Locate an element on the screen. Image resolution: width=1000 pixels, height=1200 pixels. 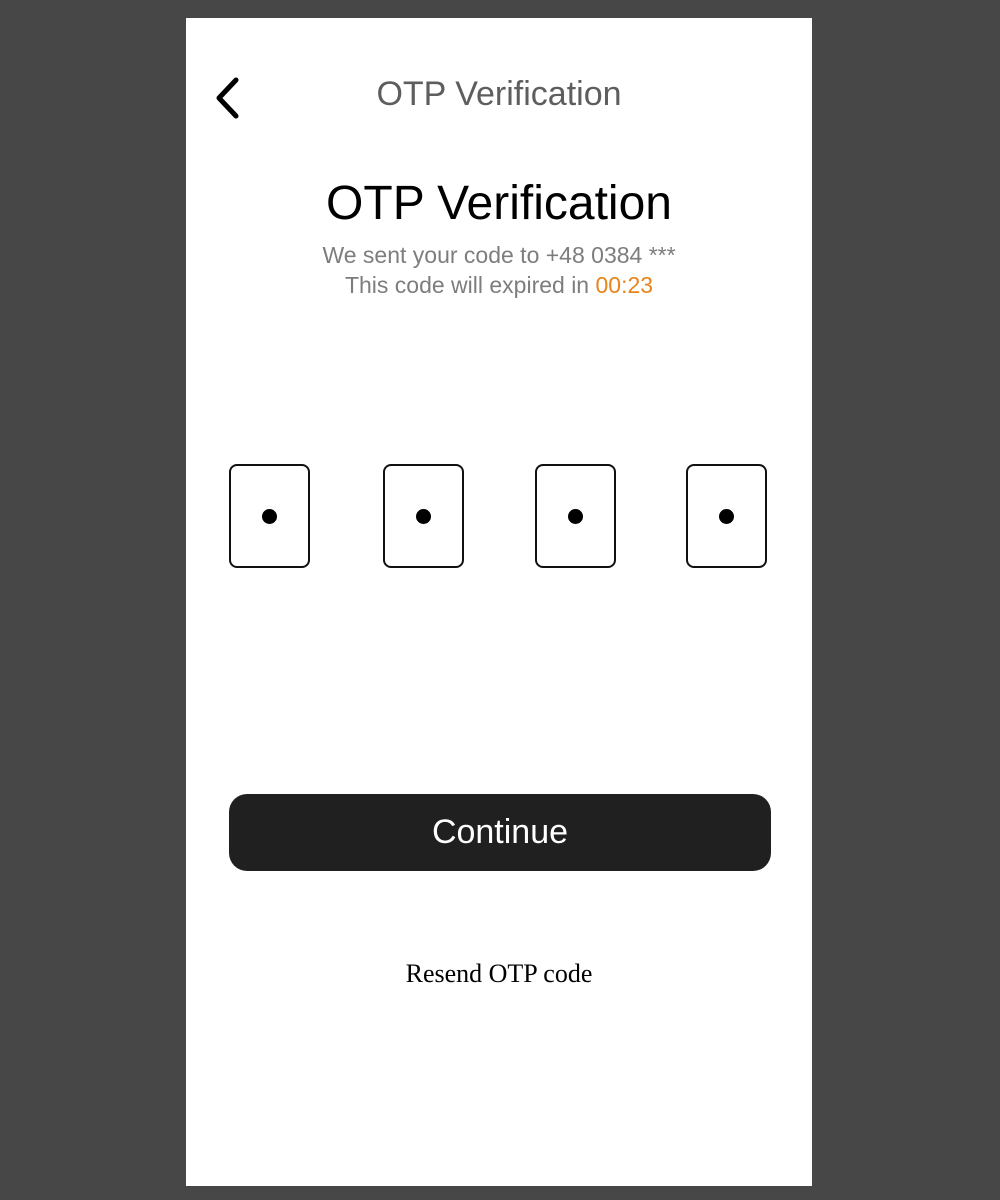
page-title: OTP Verification is located at coordinates (499, 203).